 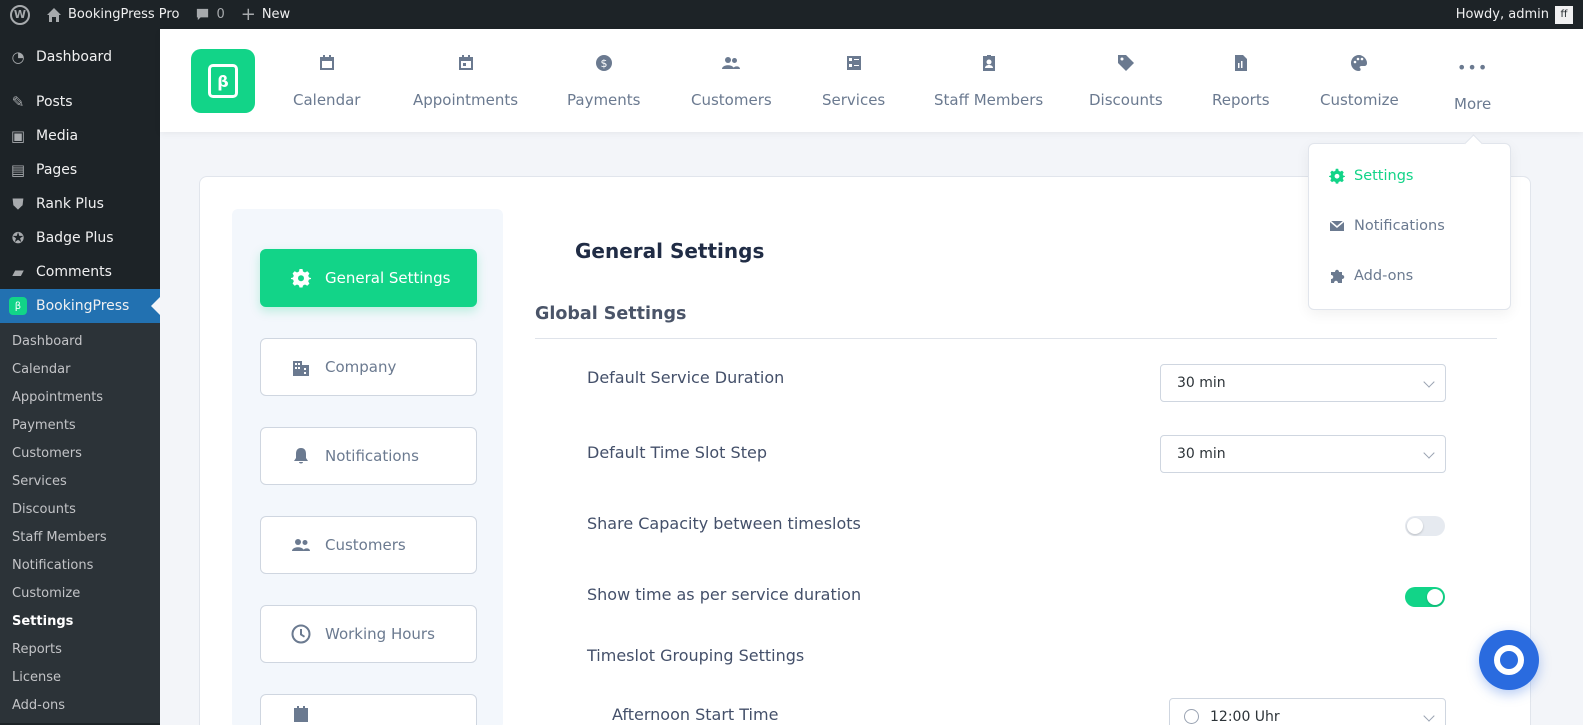 What do you see at coordinates (124, 14) in the screenshot?
I see `site-name: BookingPress Pro` at bounding box center [124, 14].